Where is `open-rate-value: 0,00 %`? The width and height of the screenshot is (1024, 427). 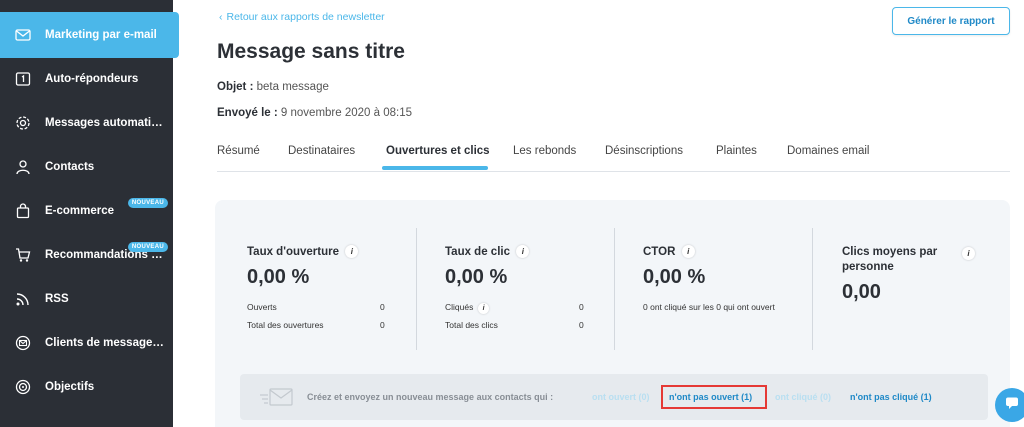 open-rate-value: 0,00 % is located at coordinates (278, 277).